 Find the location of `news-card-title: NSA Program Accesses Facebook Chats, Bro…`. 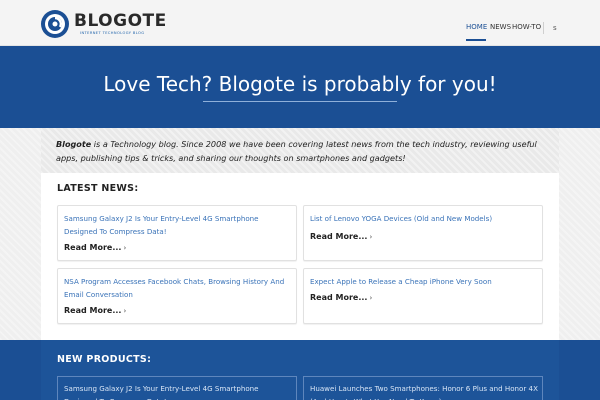

news-card-title: NSA Program Accesses Facebook Chats, Bro… is located at coordinates (178, 288).